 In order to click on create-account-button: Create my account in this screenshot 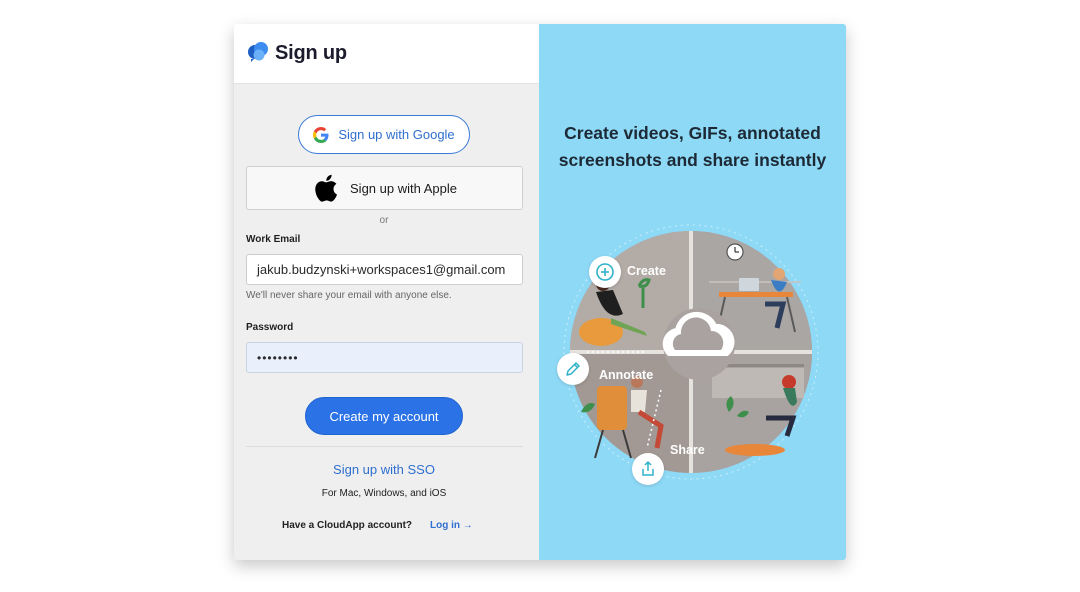, I will do `click(384, 416)`.